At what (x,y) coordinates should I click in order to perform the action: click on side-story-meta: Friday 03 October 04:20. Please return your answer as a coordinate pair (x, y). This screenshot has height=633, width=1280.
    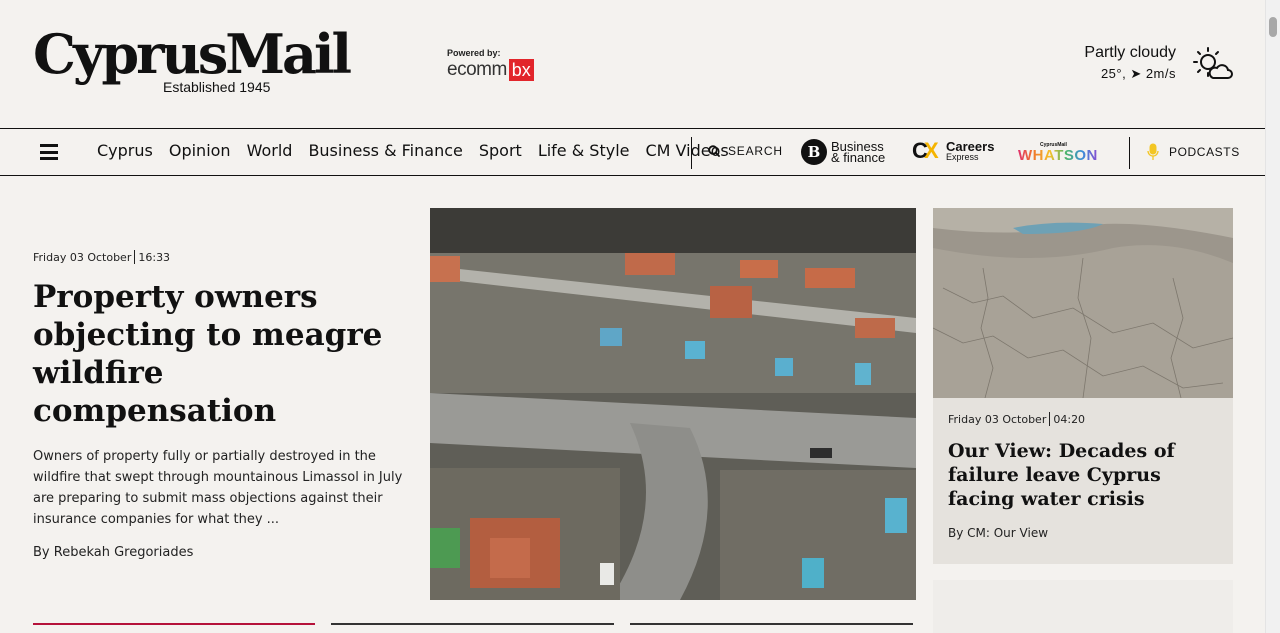
    Looking at the image, I should click on (1083, 419).